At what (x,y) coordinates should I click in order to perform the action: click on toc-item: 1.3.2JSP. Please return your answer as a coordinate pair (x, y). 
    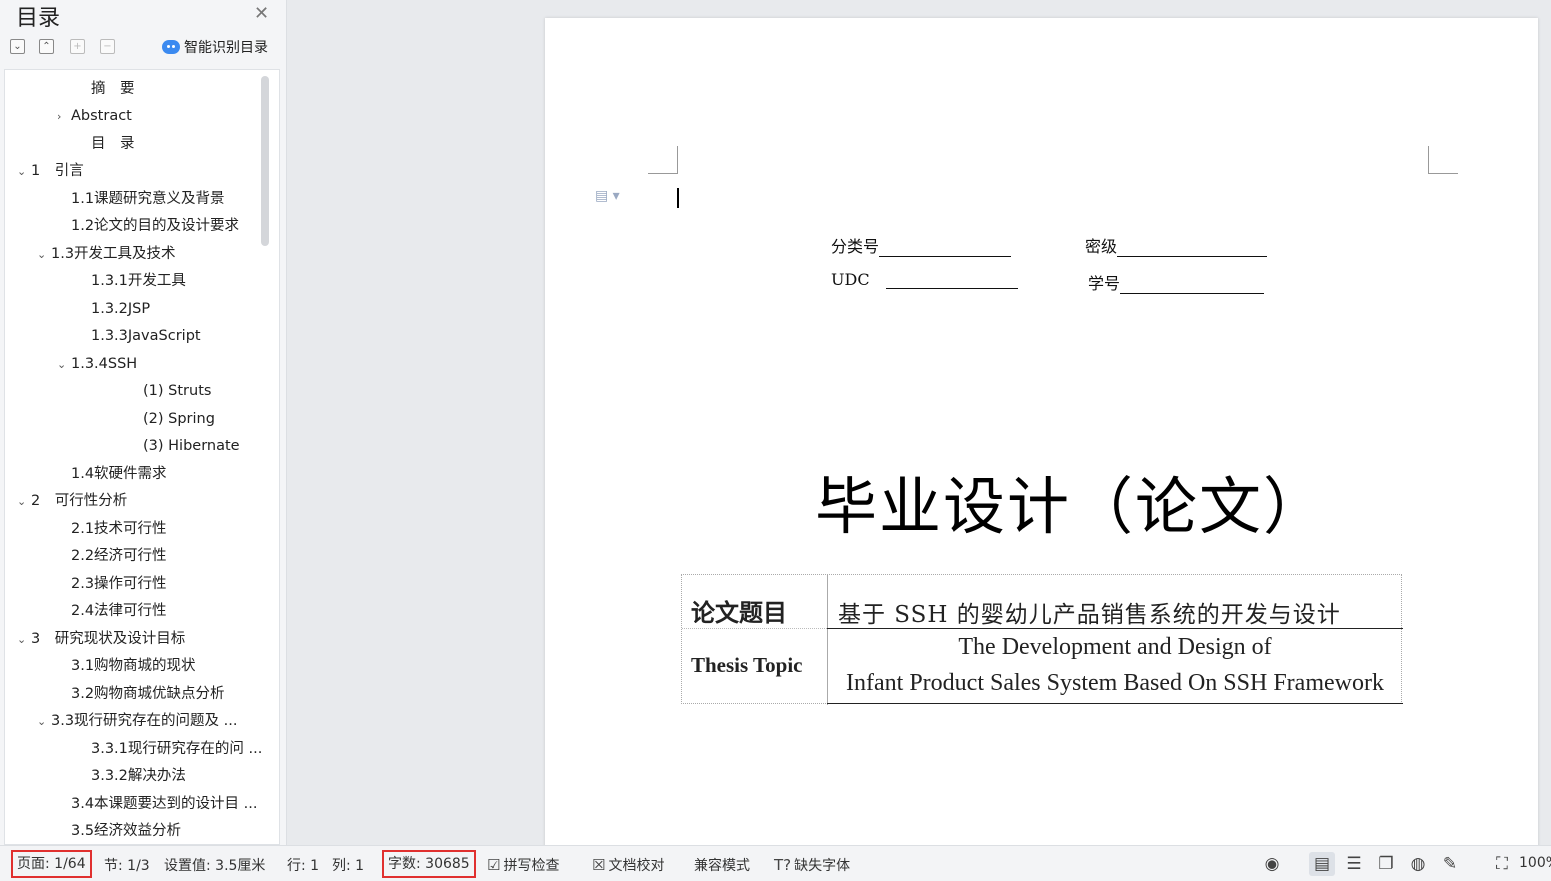
    Looking at the image, I should click on (113, 309).